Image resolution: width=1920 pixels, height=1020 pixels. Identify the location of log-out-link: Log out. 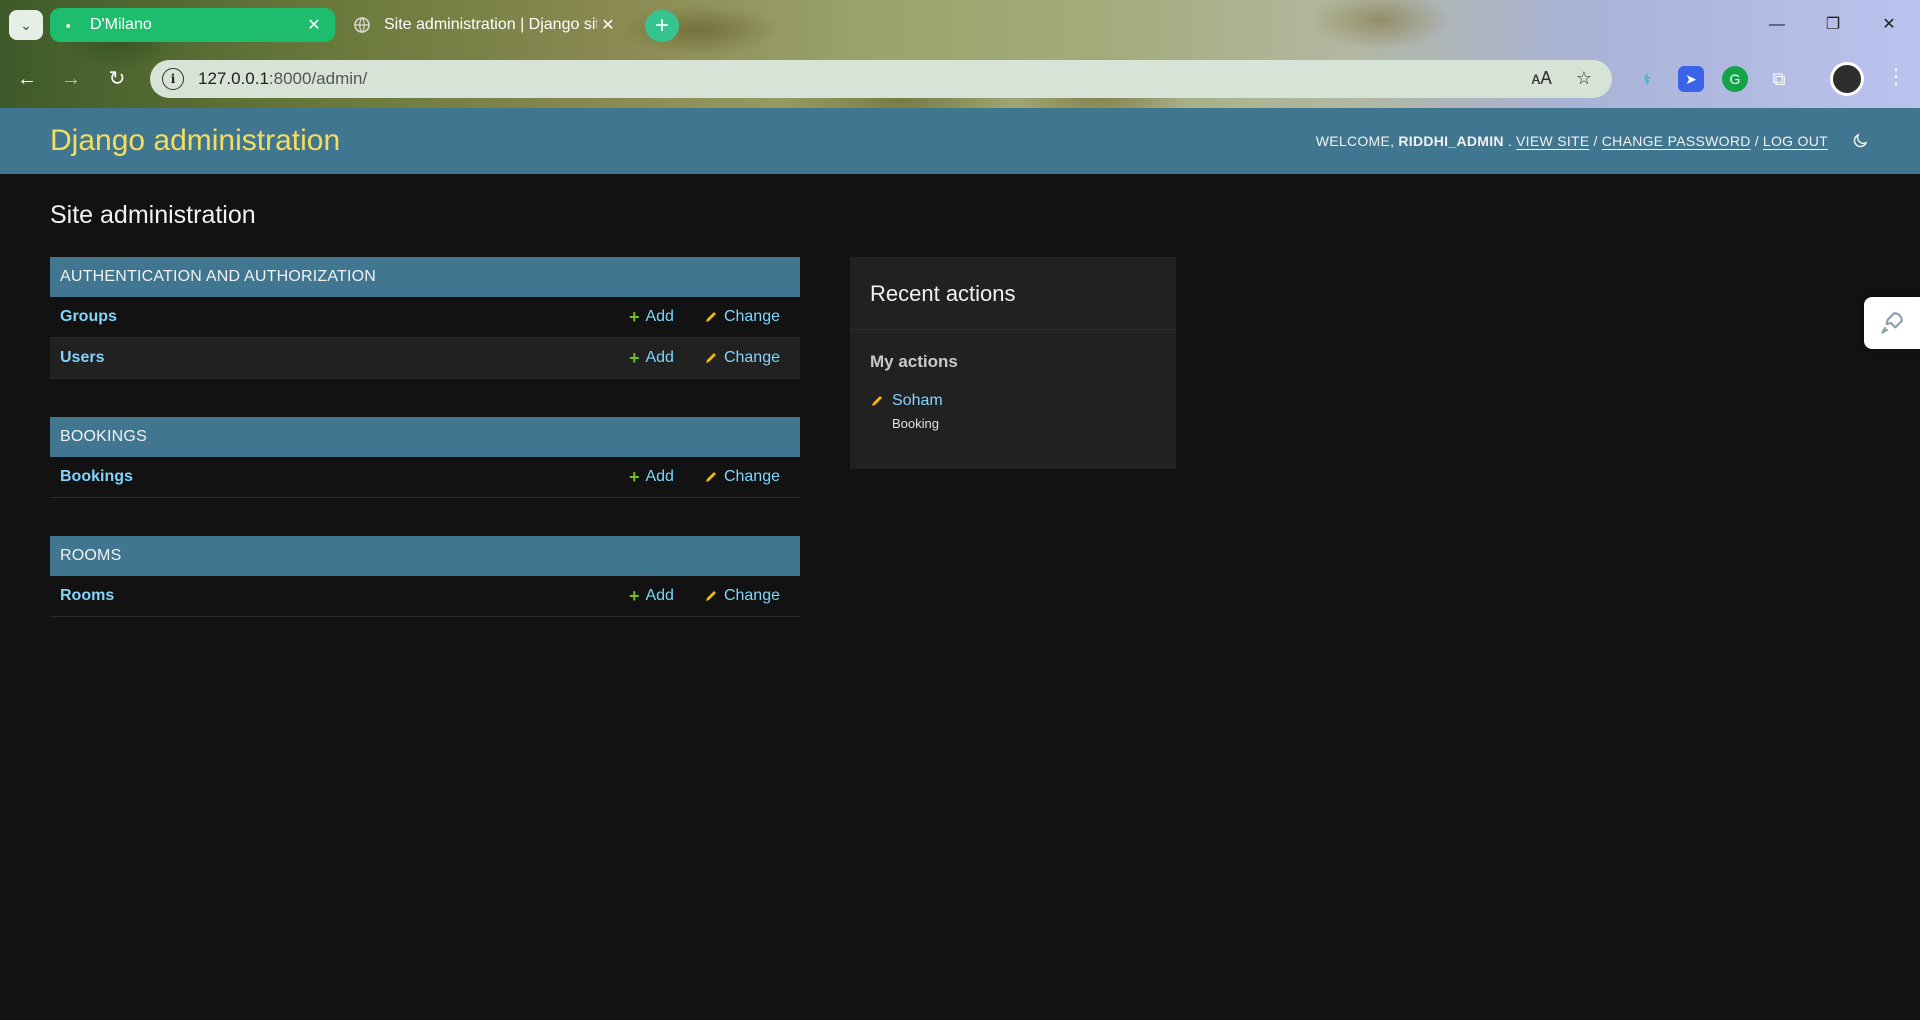
(1795, 141).